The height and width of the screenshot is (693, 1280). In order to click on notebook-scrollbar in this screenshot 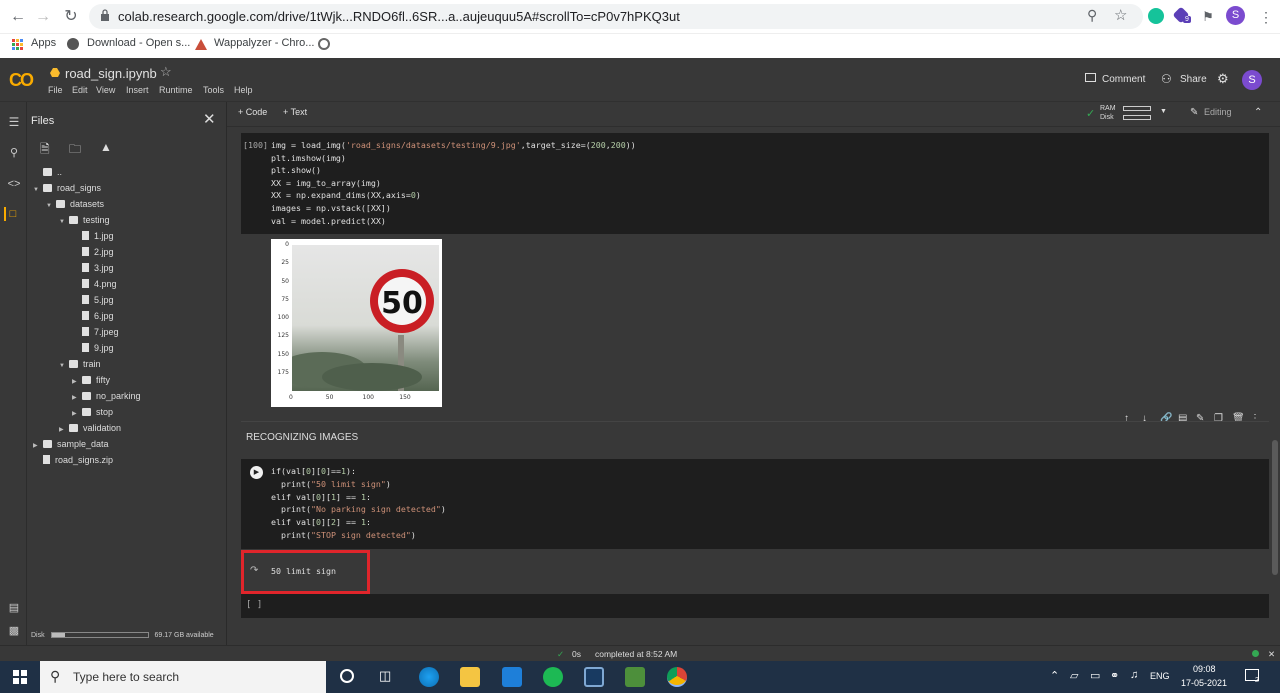, I will do `click(1275, 507)`.